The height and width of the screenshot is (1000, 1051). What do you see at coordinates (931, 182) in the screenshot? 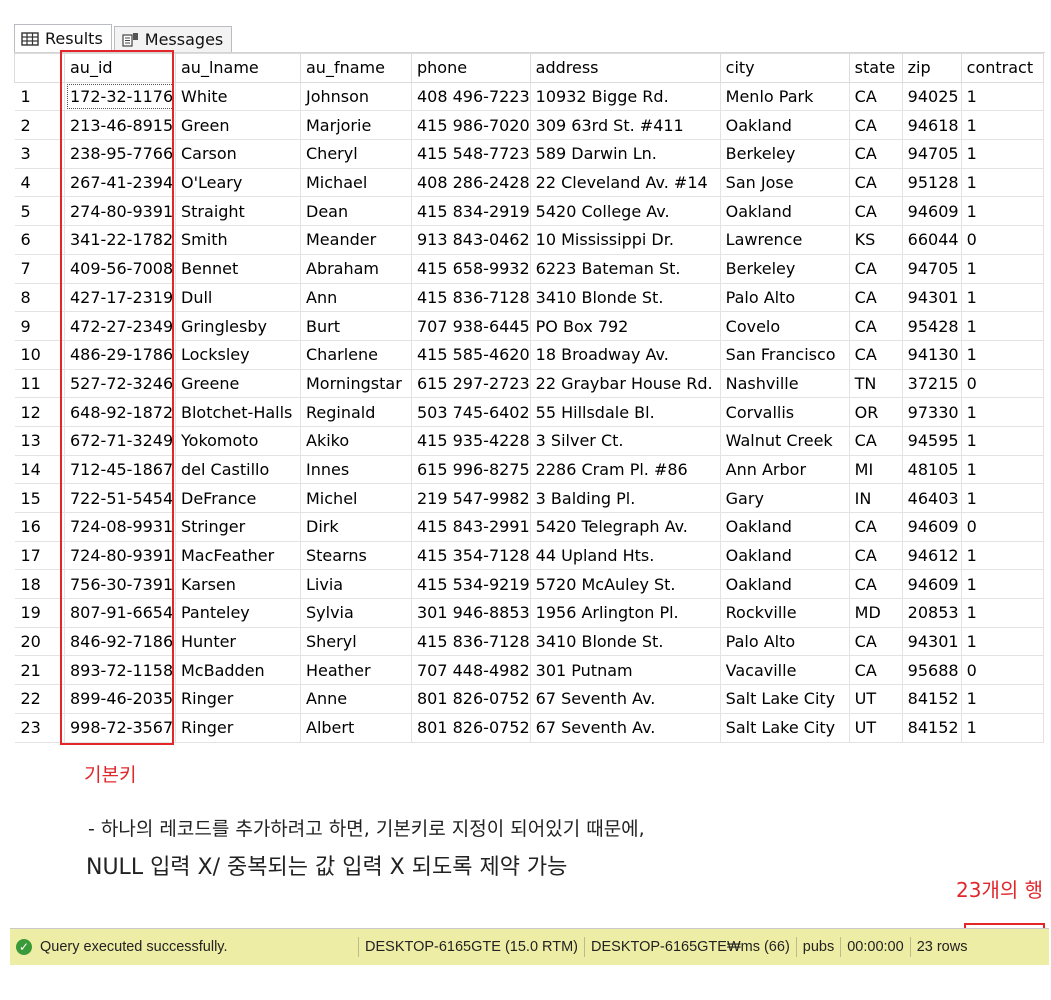
I see `zip-cell: 95128` at bounding box center [931, 182].